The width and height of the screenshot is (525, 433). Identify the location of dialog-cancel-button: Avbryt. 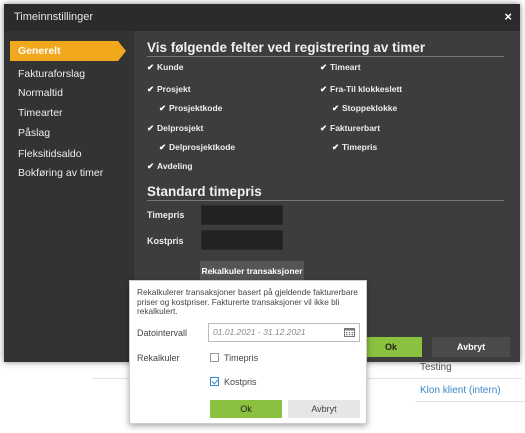
(471, 347).